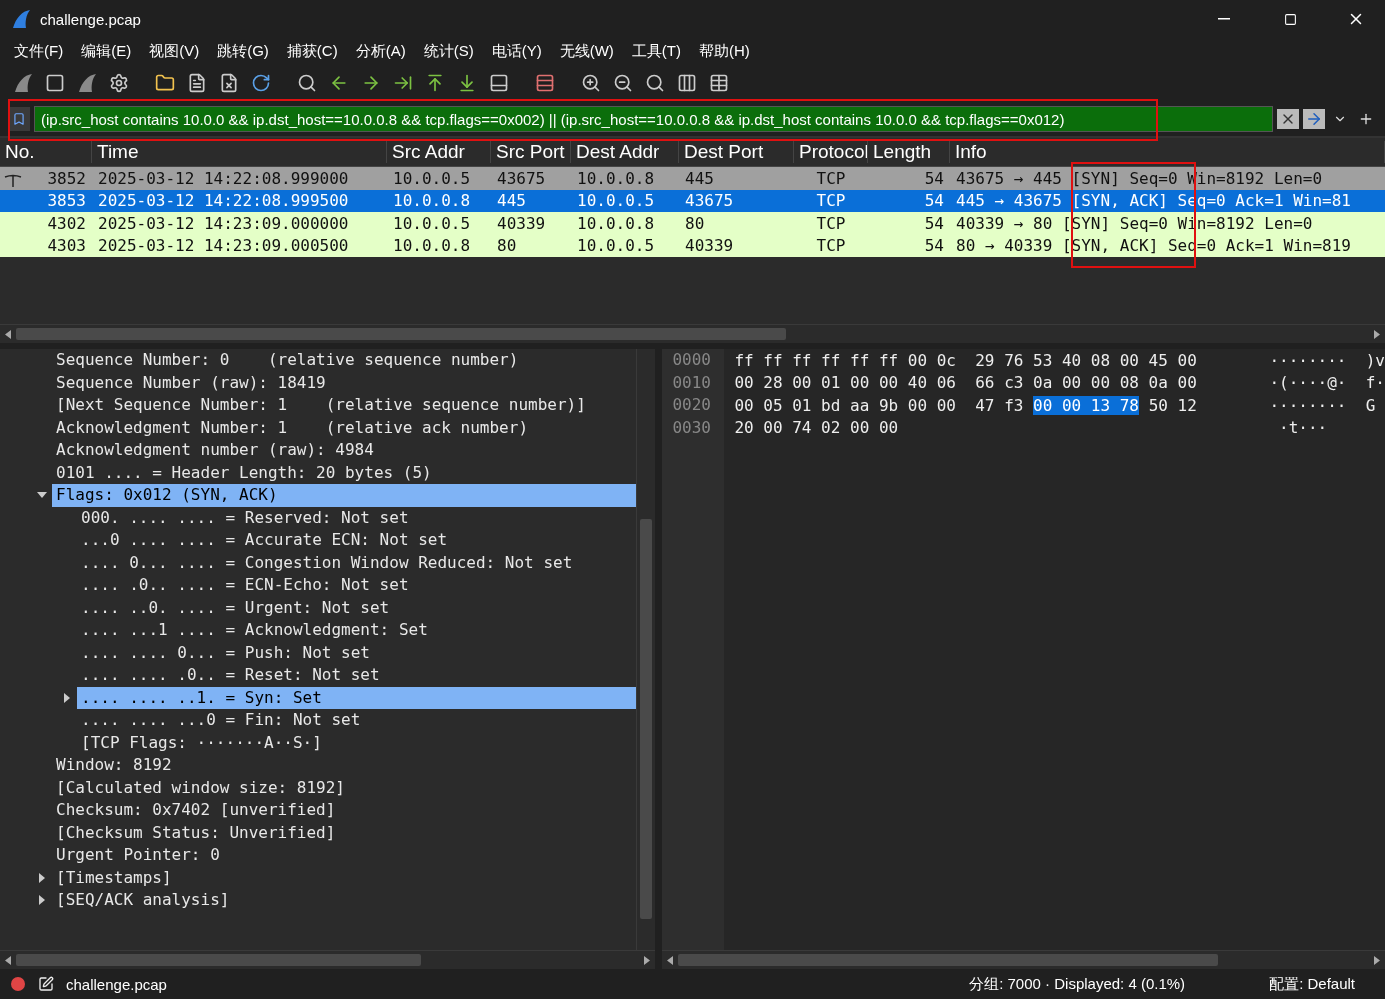 The image size is (1385, 999). I want to click on apply-button, so click(1314, 119).